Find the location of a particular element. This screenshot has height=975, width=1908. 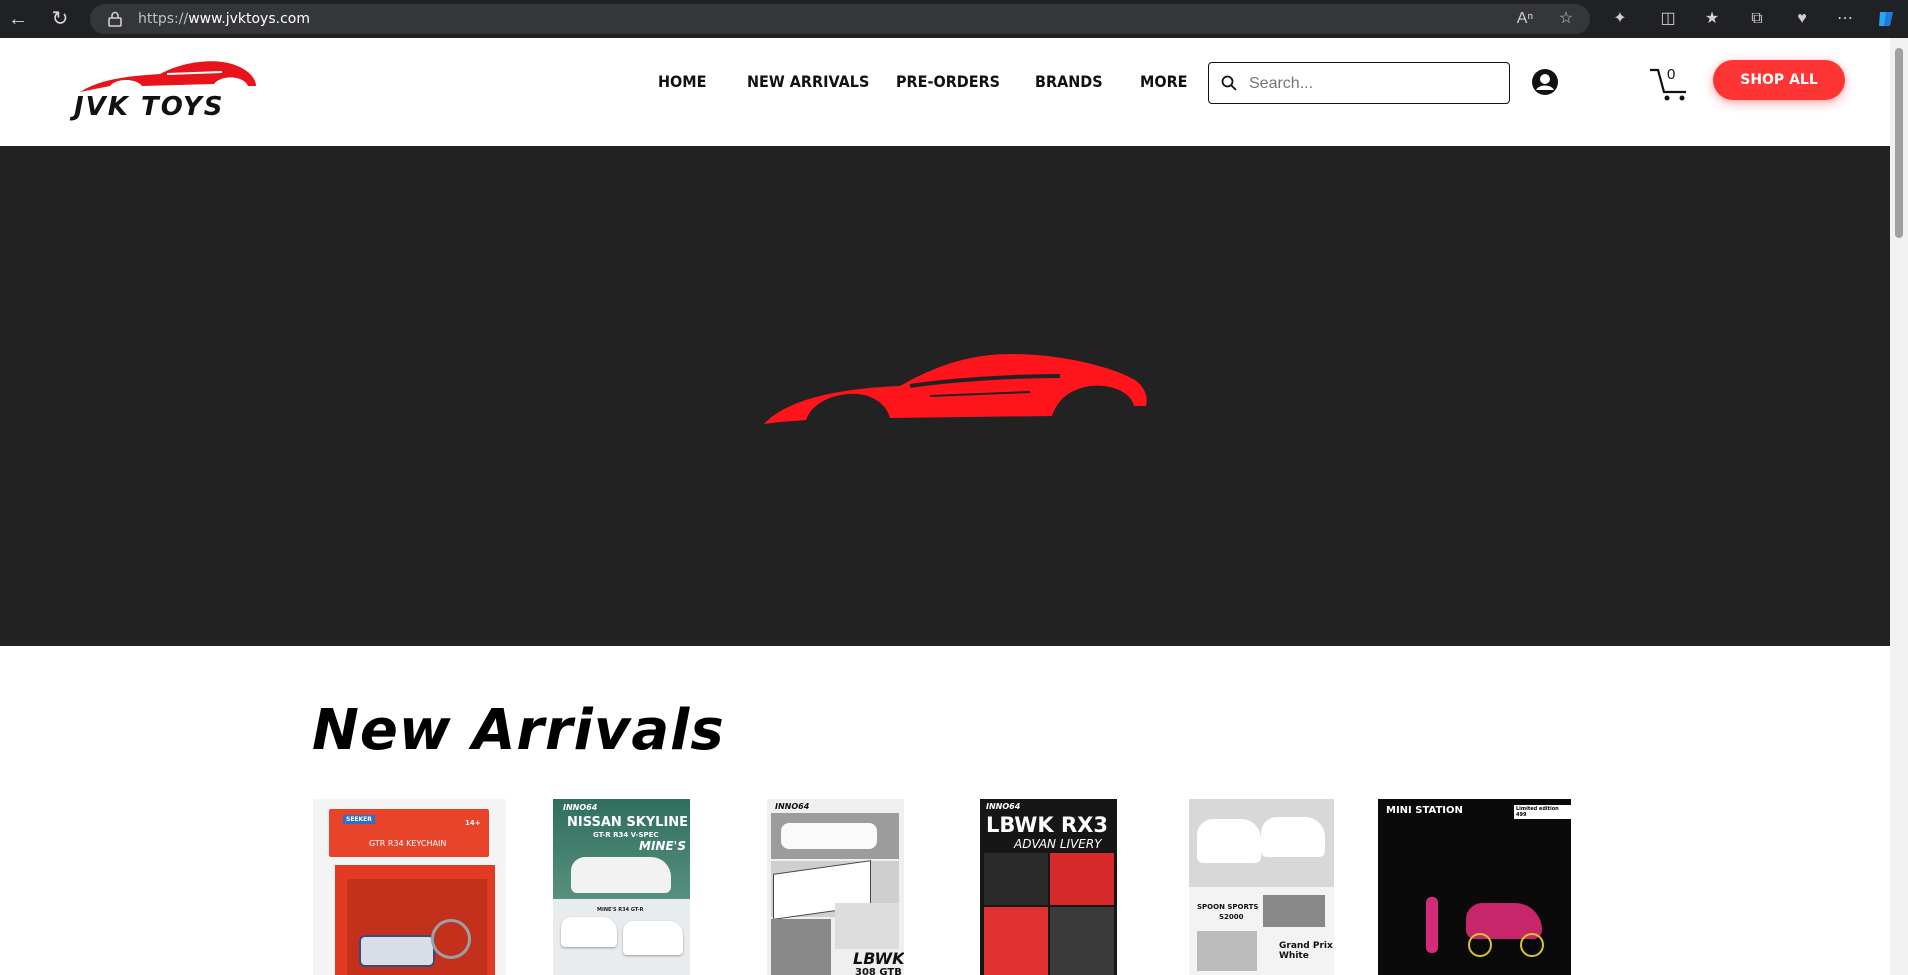

product-color: Grand Prix is located at coordinates (1306, 946).